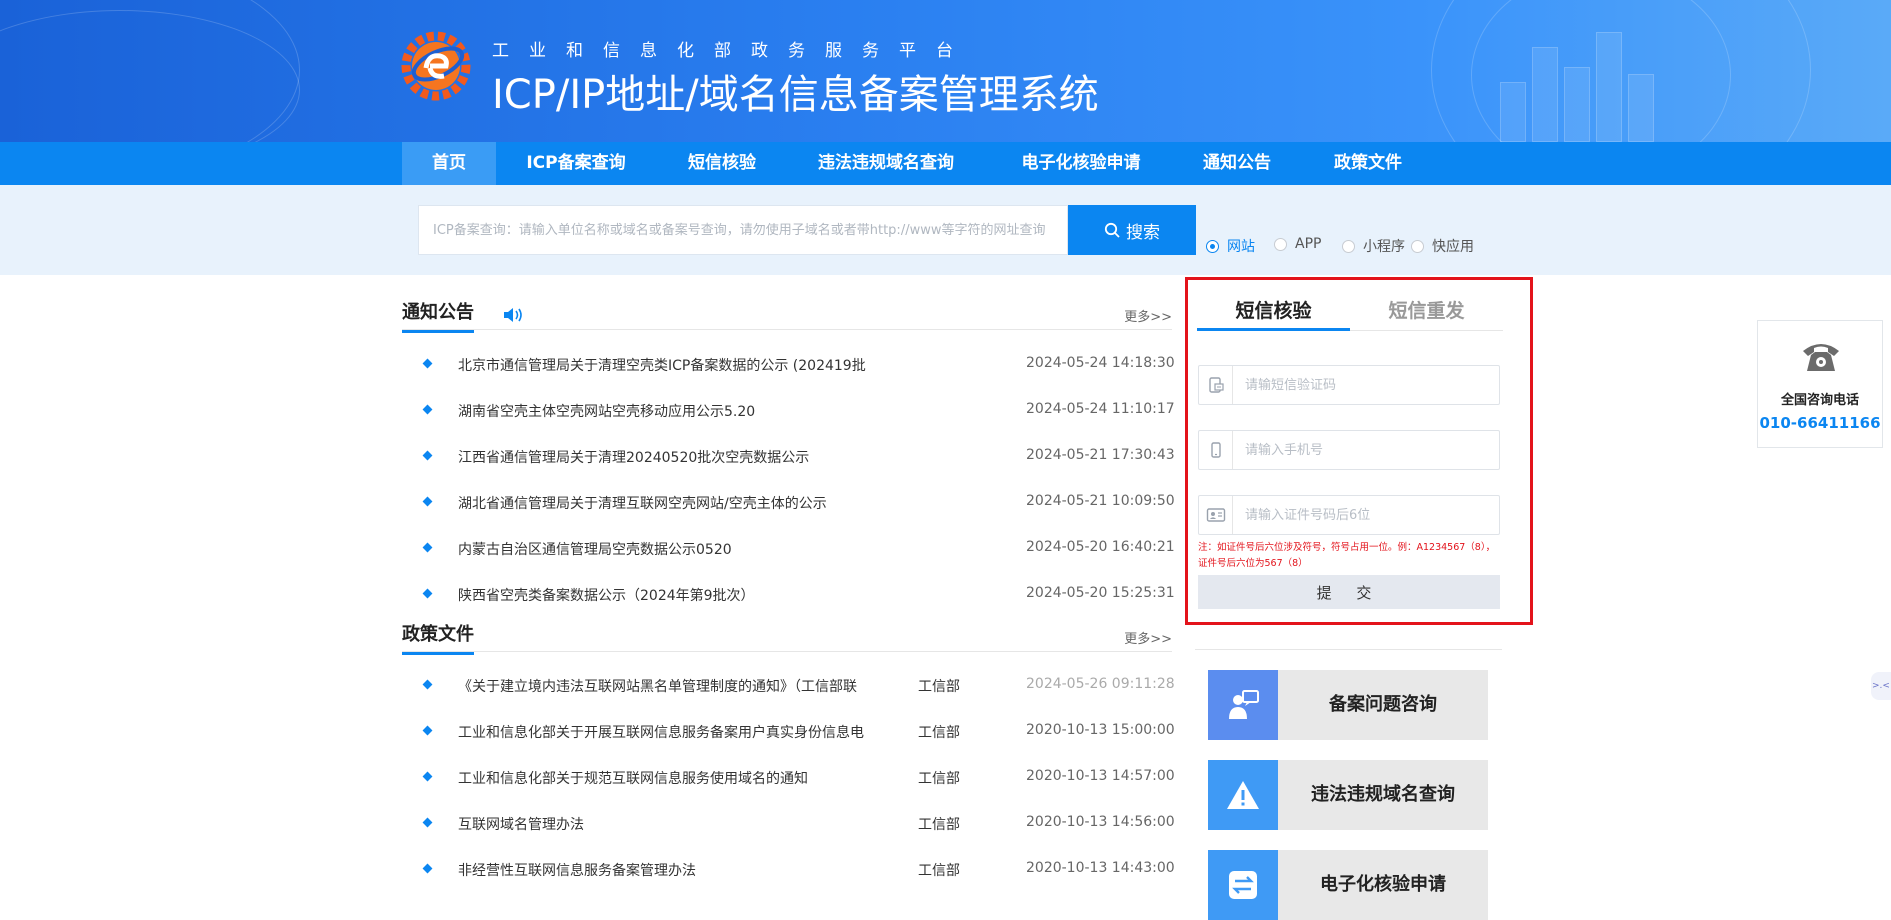 Image resolution: width=1891 pixels, height=920 pixels. I want to click on card-filing-consult: 备案问题咨询, so click(1348, 705).